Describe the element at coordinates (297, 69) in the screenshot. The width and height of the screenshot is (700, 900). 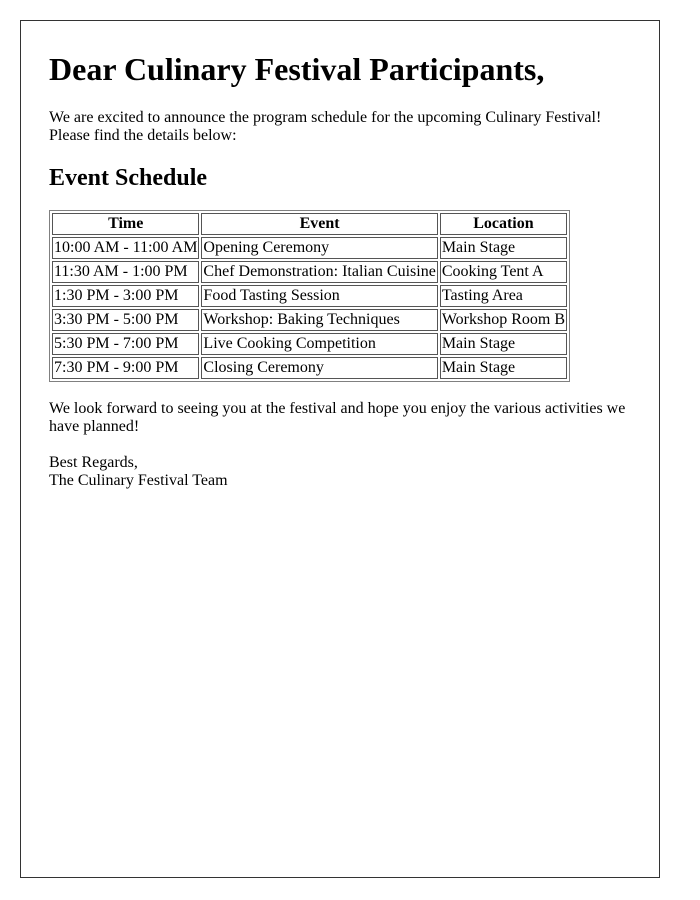
I see `greeting-heading: Dear Culinary Festival Participants,` at that location.